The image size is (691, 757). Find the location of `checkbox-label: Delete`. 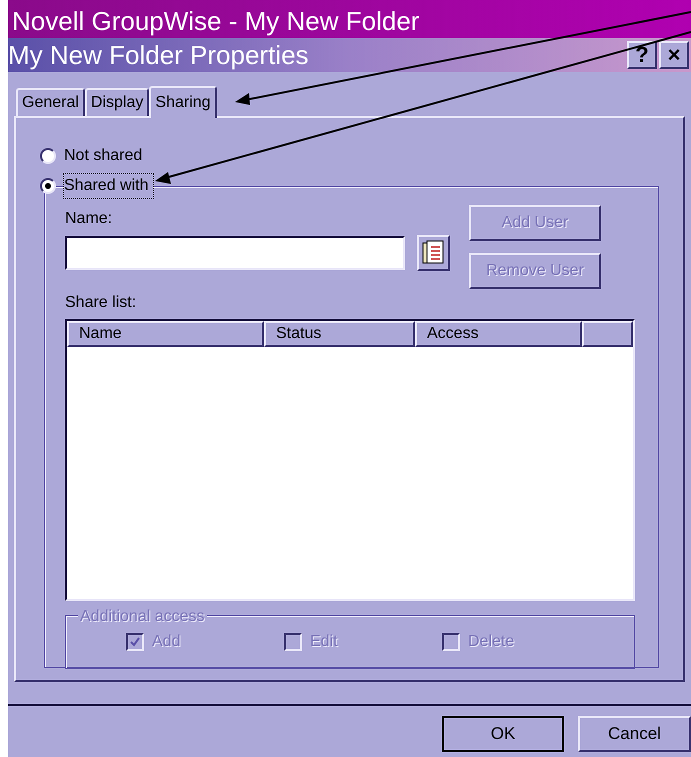

checkbox-label: Delete is located at coordinates (491, 642).